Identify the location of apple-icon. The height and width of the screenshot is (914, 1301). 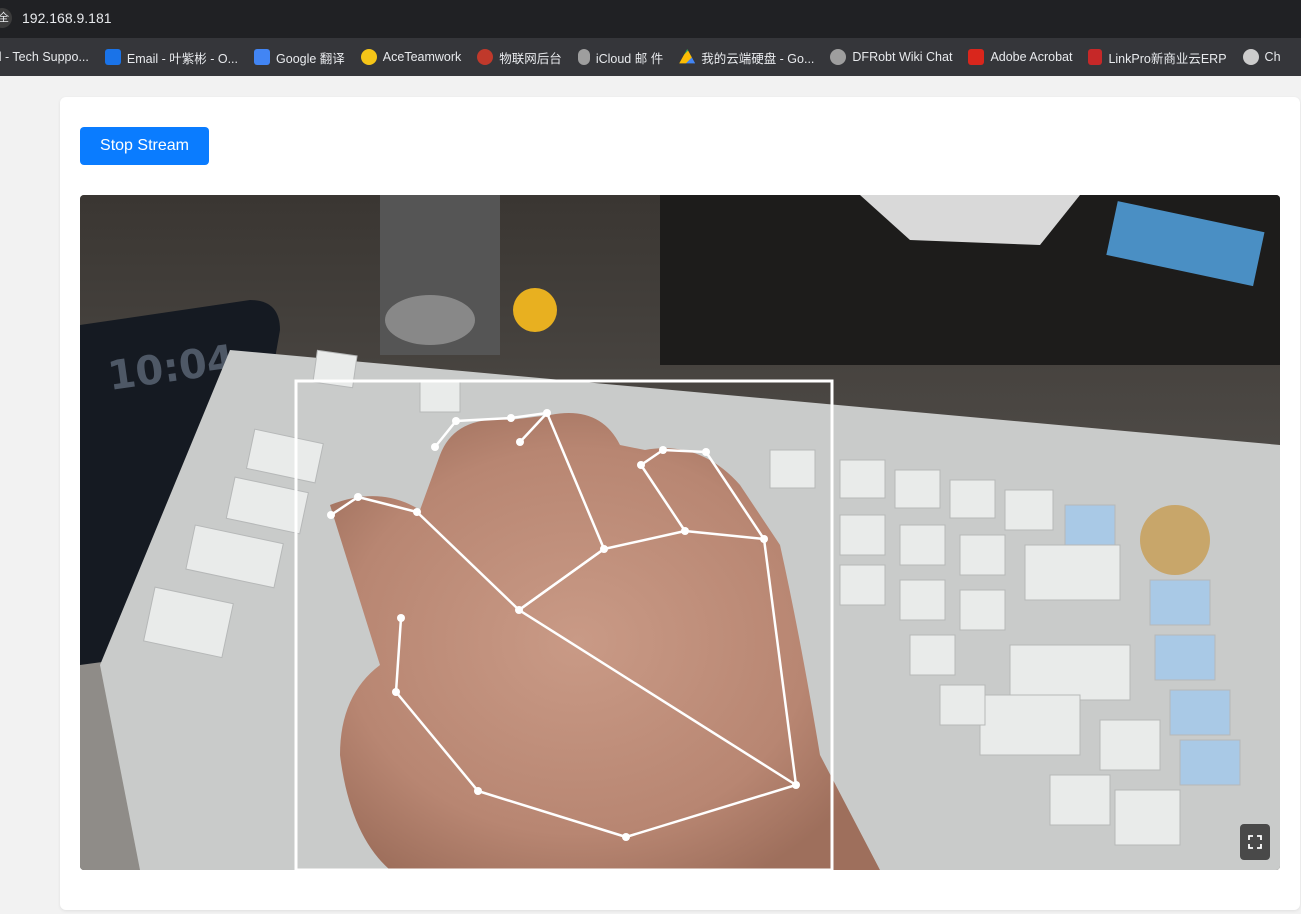
(583, 57).